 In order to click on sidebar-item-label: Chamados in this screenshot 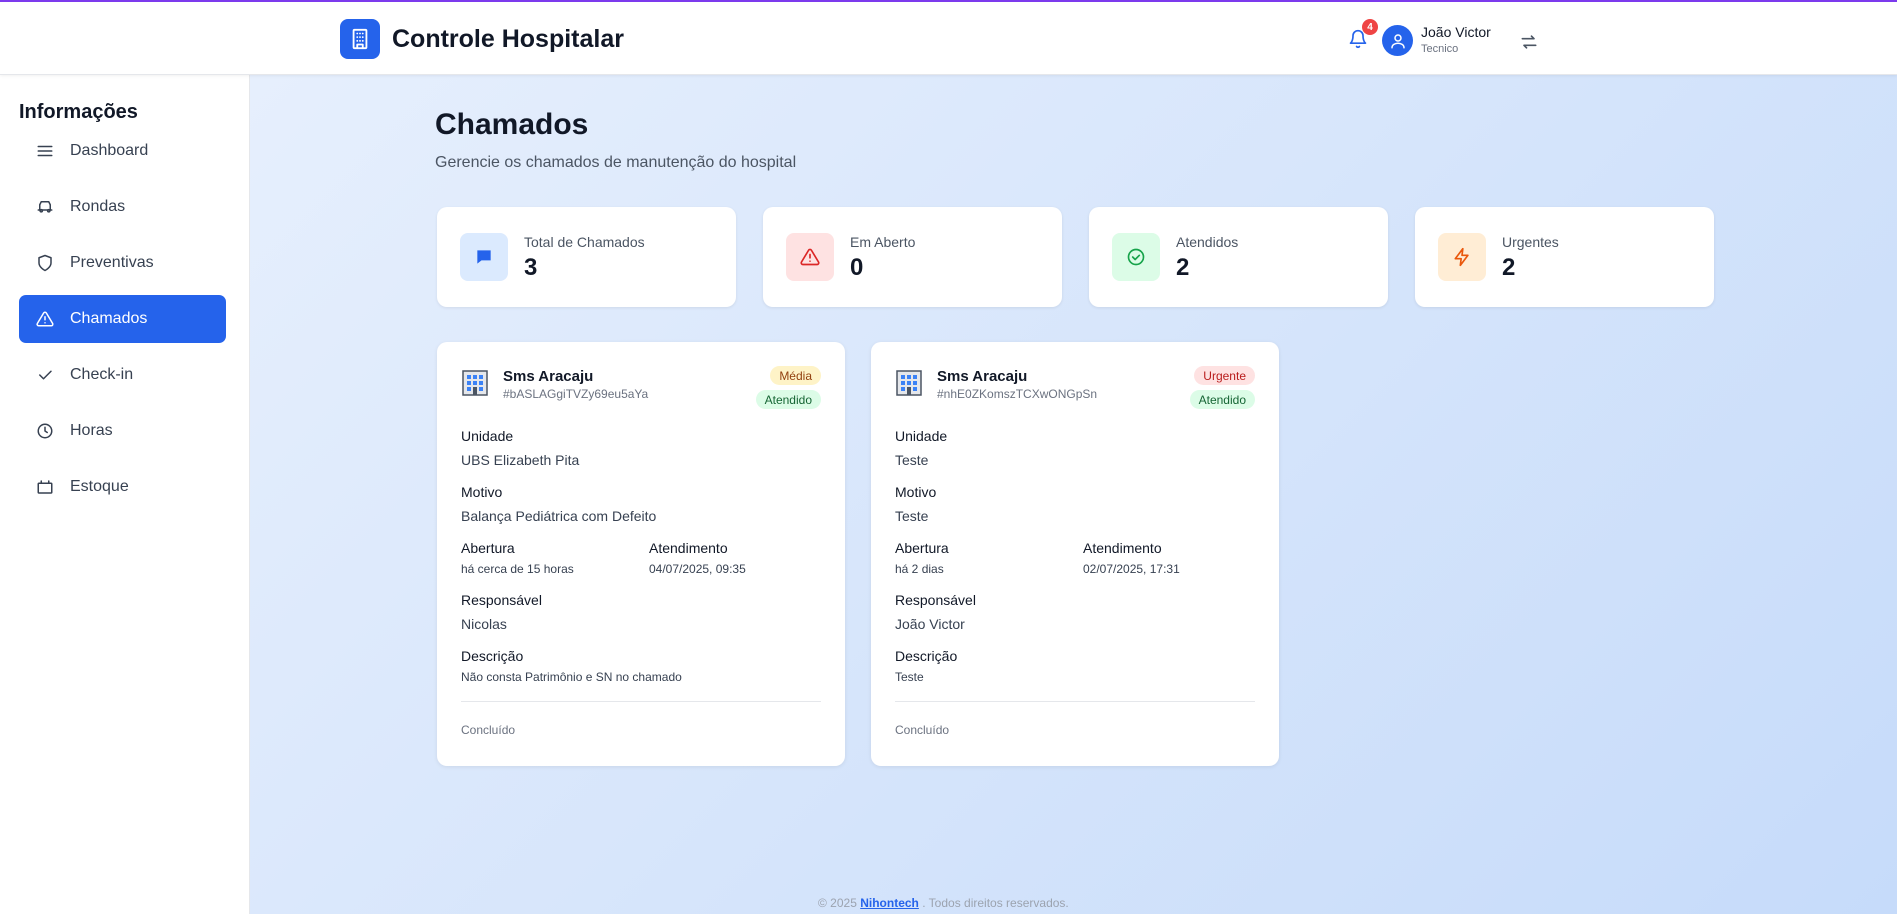, I will do `click(109, 318)`.